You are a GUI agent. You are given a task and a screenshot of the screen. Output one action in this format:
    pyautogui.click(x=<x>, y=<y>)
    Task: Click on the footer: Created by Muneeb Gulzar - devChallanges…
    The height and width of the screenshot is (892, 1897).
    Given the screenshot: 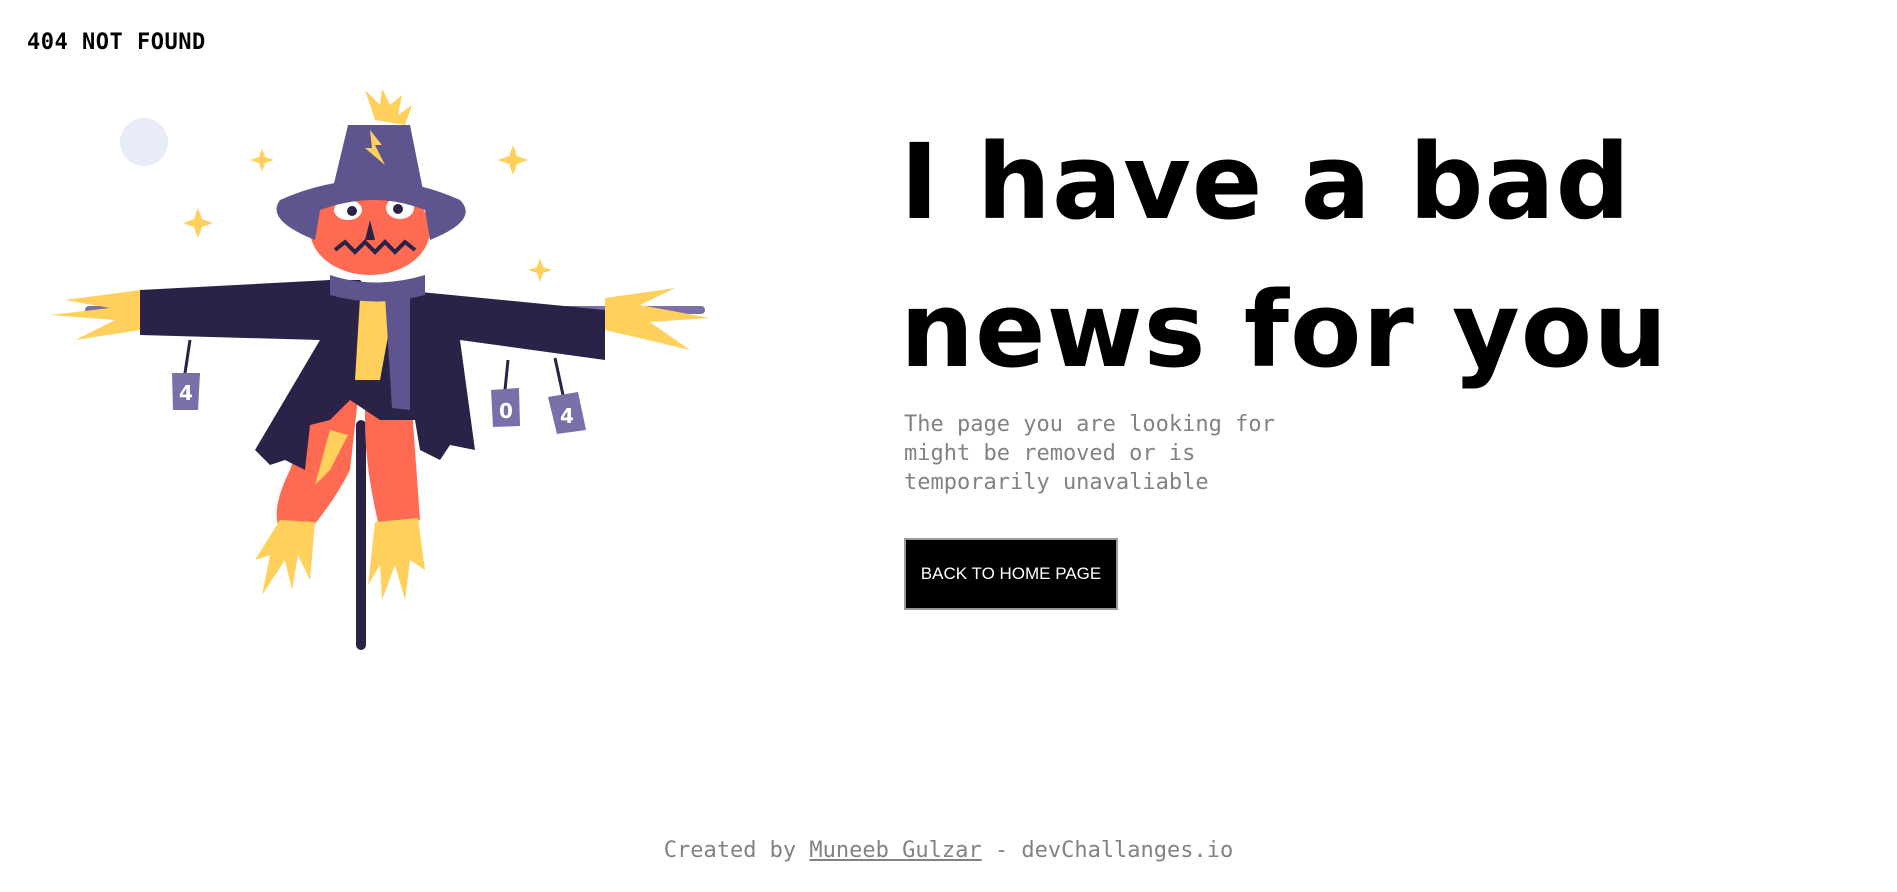 What is the action you would take?
    pyautogui.click(x=948, y=850)
    